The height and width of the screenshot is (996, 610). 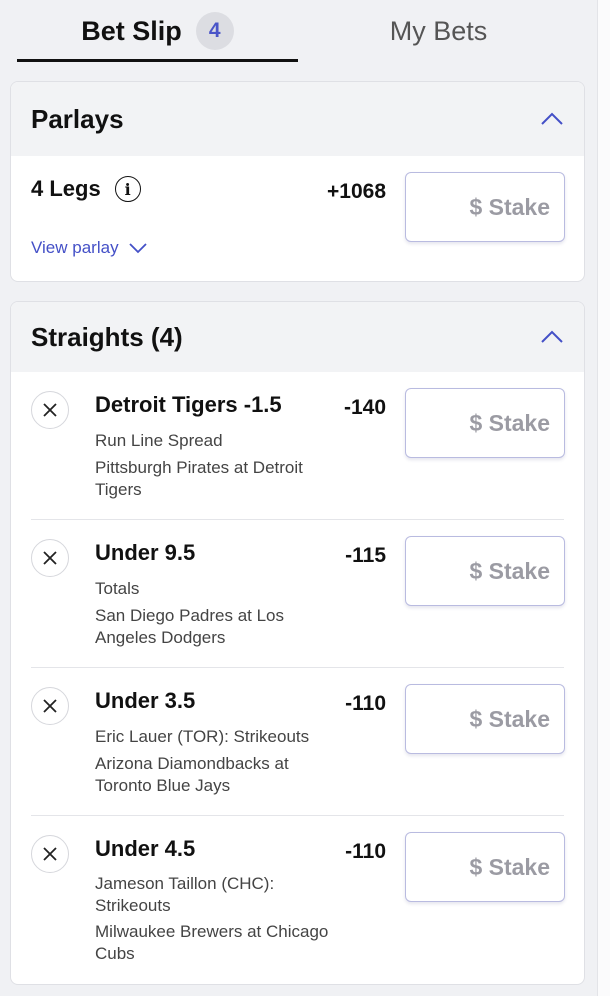 What do you see at coordinates (75, 247) in the screenshot?
I see `view-parlay-label: View parlay` at bounding box center [75, 247].